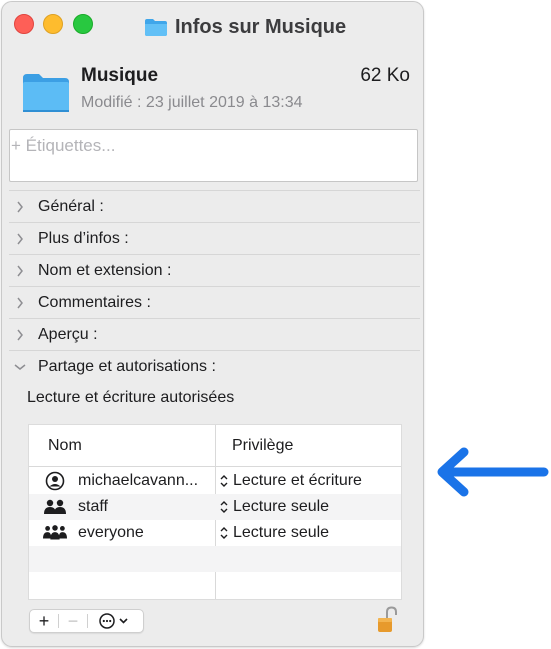  I want to click on title-bar: Infos sur Musique, so click(212, 26).